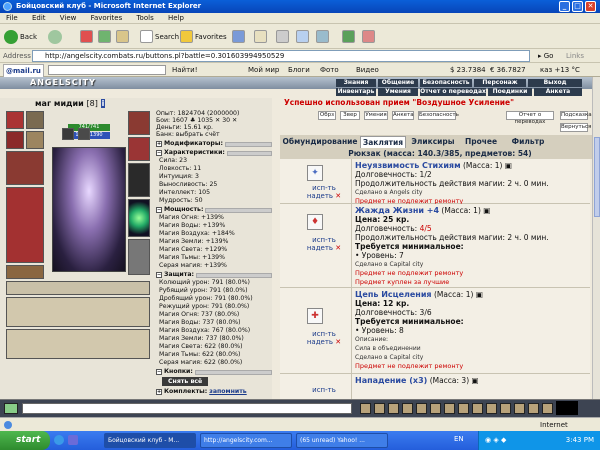  Describe the element at coordinates (144, 18) in the screenshot. I see `menu-tools: Tools` at that location.